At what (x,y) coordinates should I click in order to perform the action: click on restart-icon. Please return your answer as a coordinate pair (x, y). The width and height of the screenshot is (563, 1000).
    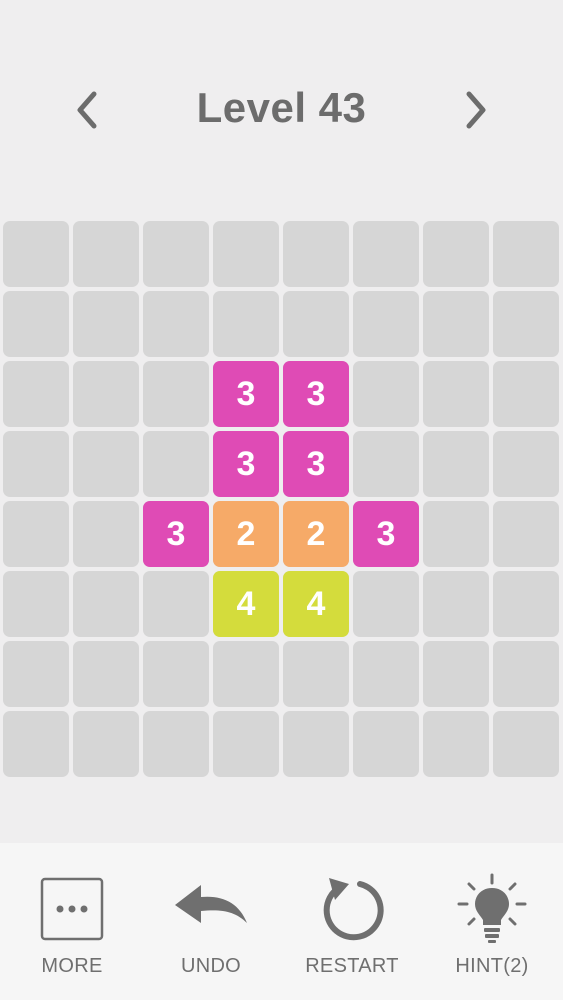
    Looking at the image, I should click on (353, 909).